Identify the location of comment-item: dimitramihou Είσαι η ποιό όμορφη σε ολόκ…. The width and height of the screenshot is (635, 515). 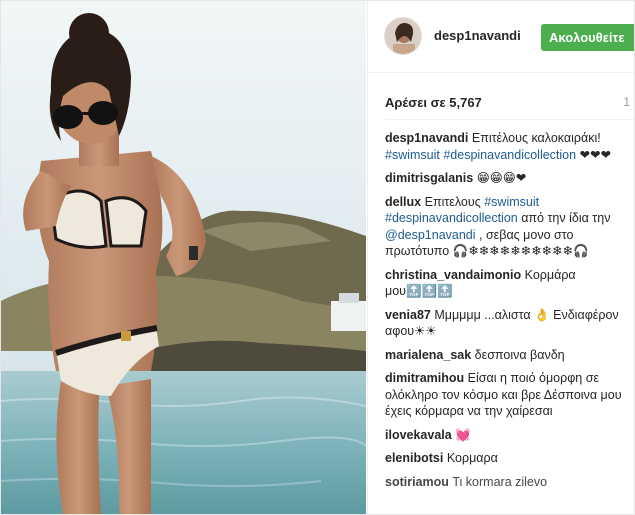
(509, 395).